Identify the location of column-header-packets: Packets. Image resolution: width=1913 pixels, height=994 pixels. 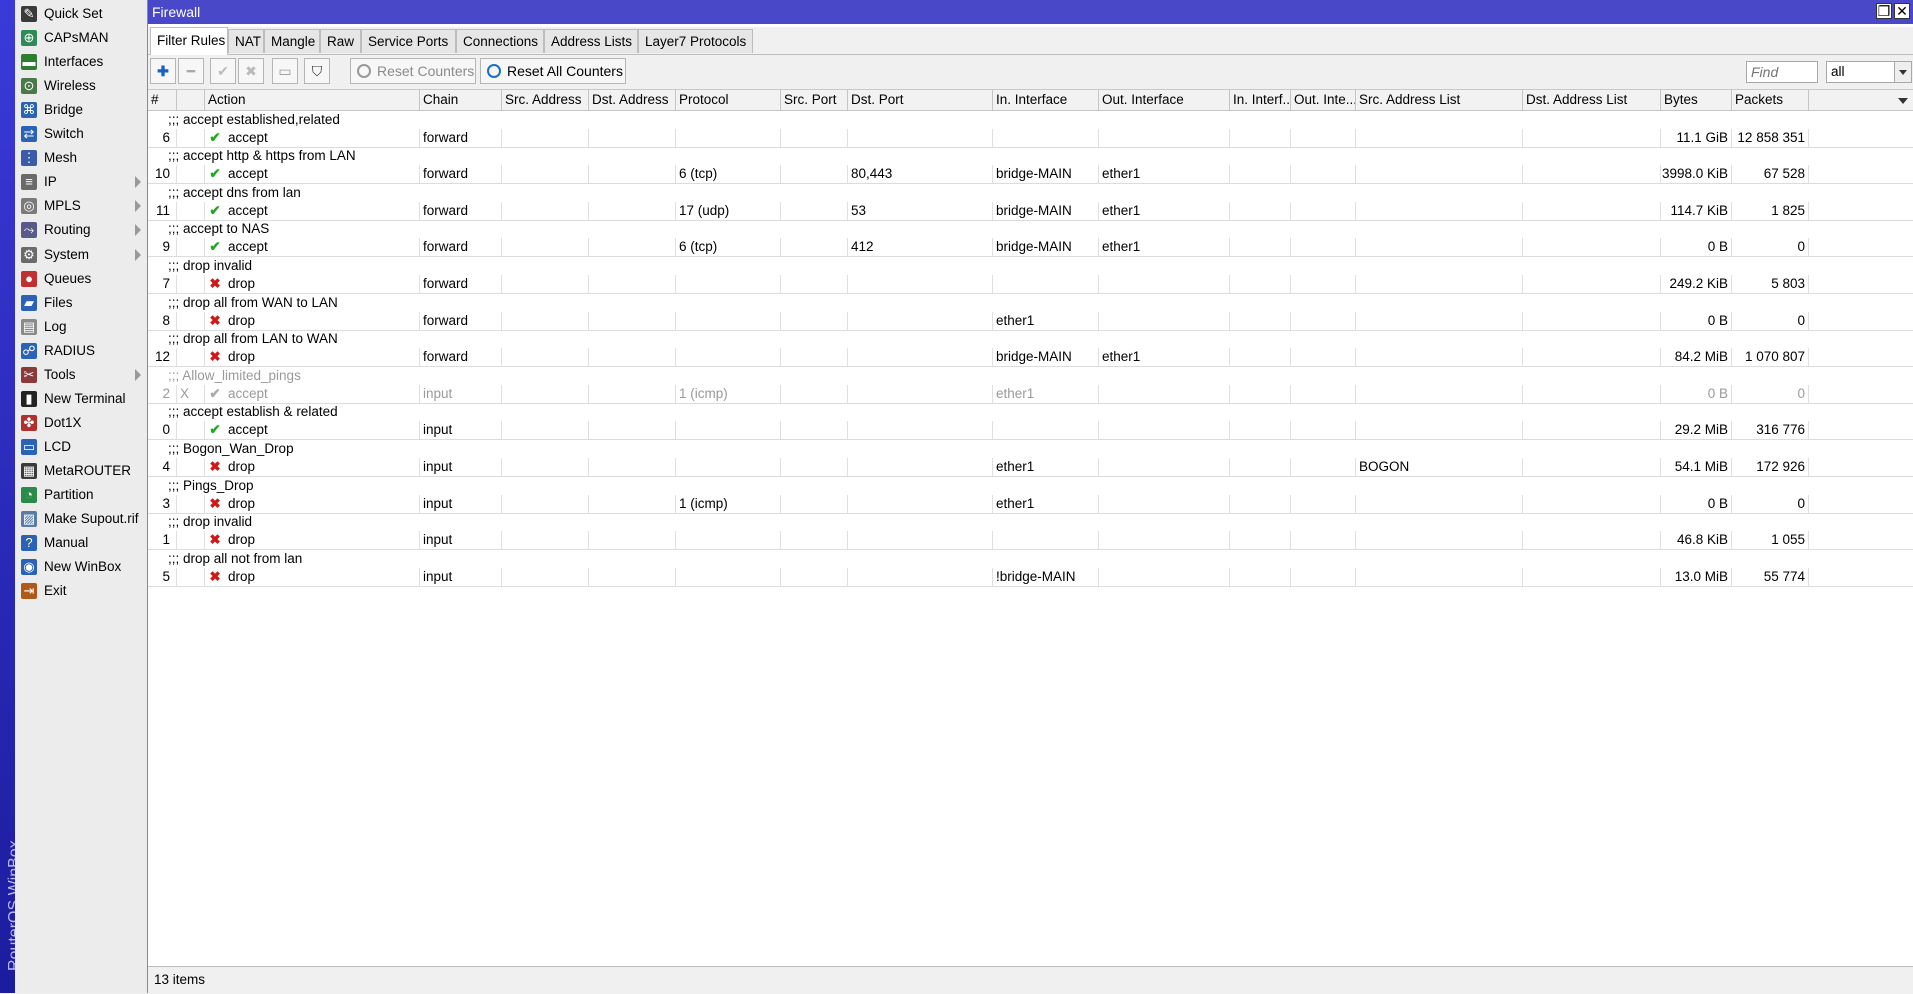
(1770, 100).